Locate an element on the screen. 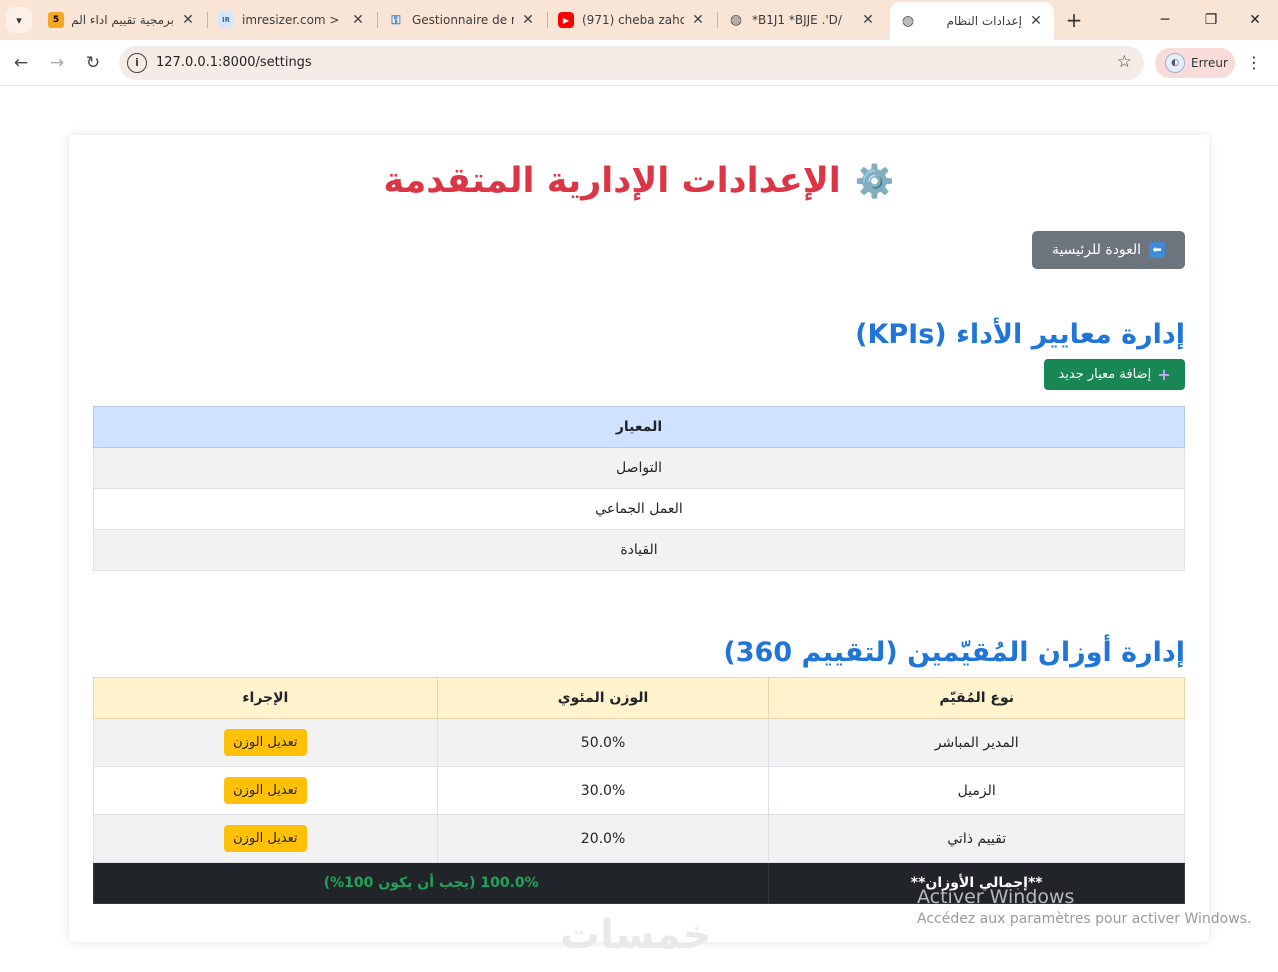 This screenshot has height=972, width=1278. arrow-left-icon: ← is located at coordinates (21, 63).